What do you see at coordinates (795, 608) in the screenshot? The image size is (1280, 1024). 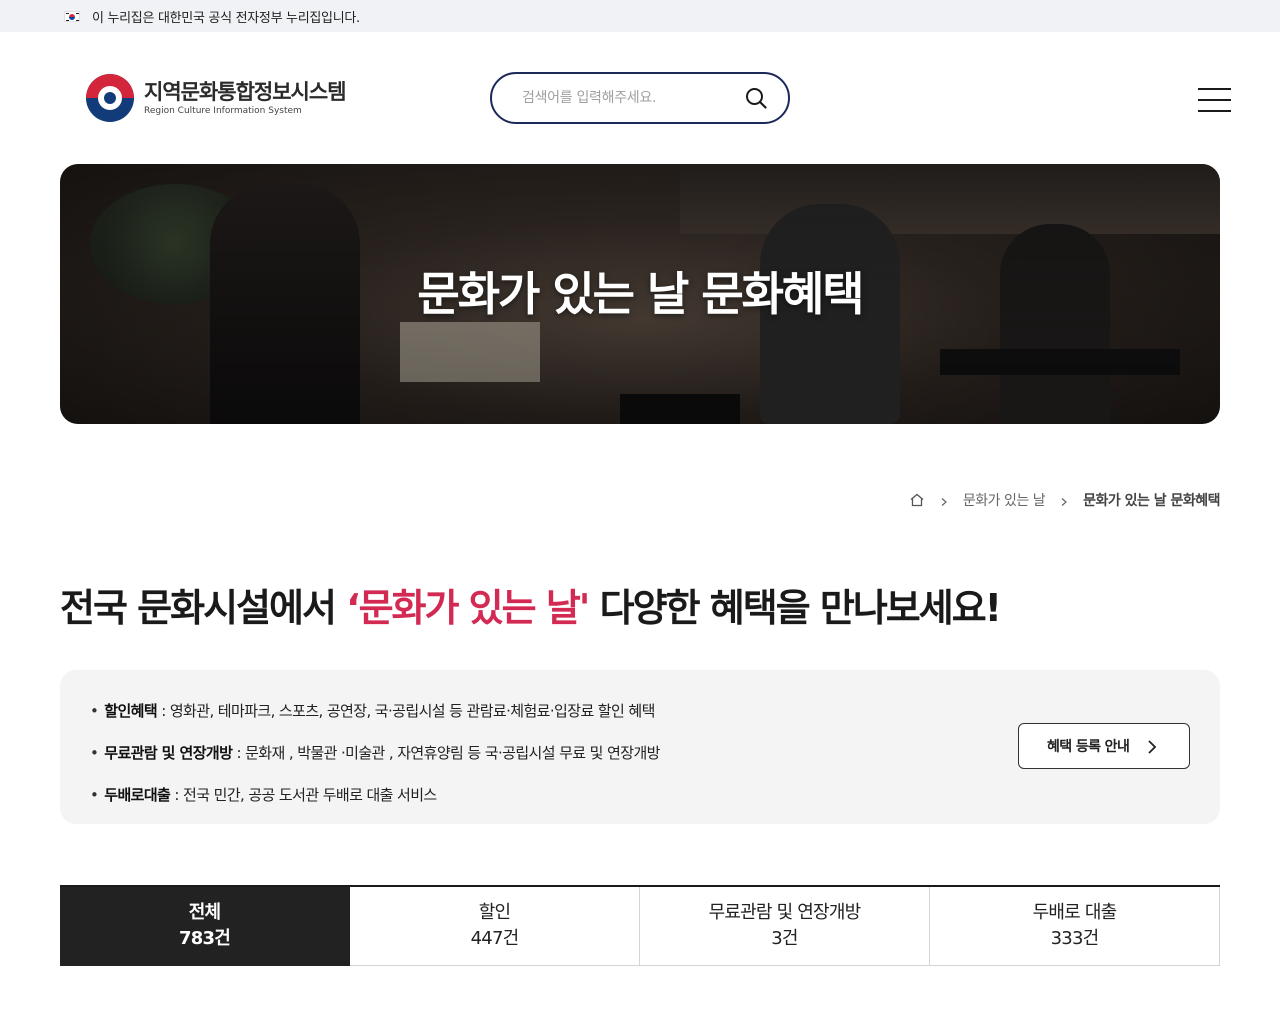 I see `headline-after: 다양한 혜택을 만나보세요!` at bounding box center [795, 608].